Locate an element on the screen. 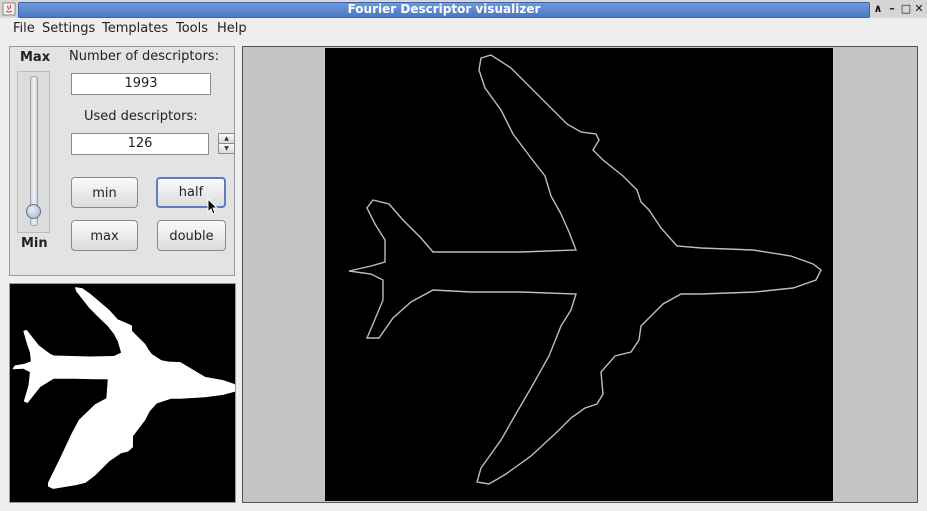 This screenshot has width=927, height=511. menu-help: Help is located at coordinates (232, 29).